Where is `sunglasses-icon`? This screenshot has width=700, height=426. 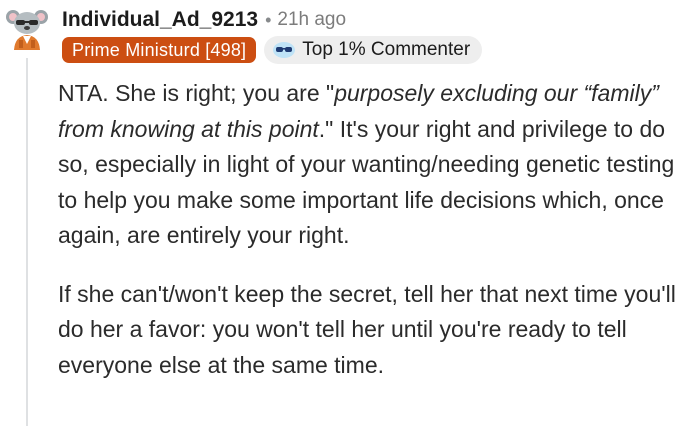 sunglasses-icon is located at coordinates (284, 50).